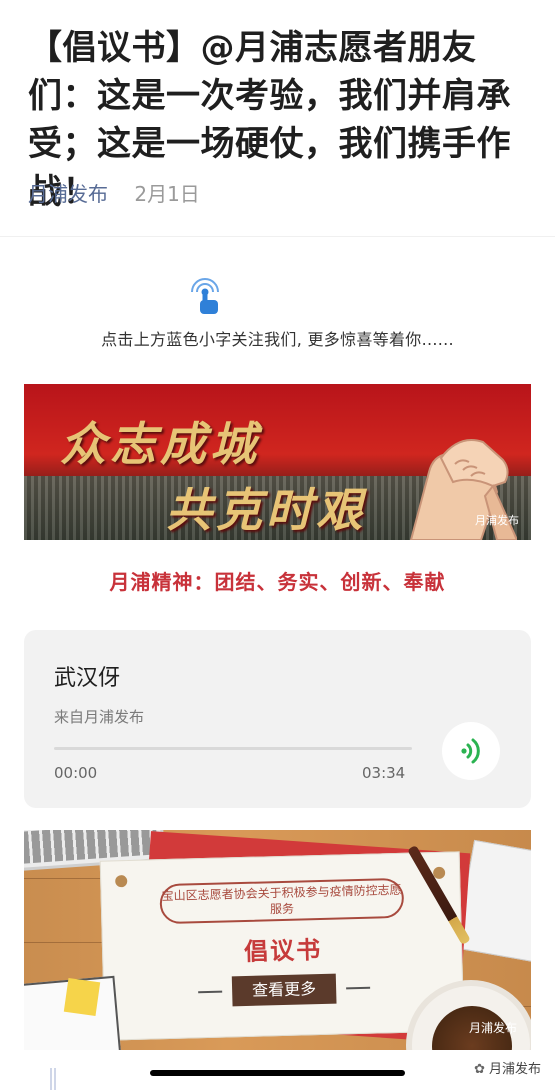  I want to click on audio-player-card: 武汉伢 来自月浦发布 00:00 03:34, so click(277, 719).